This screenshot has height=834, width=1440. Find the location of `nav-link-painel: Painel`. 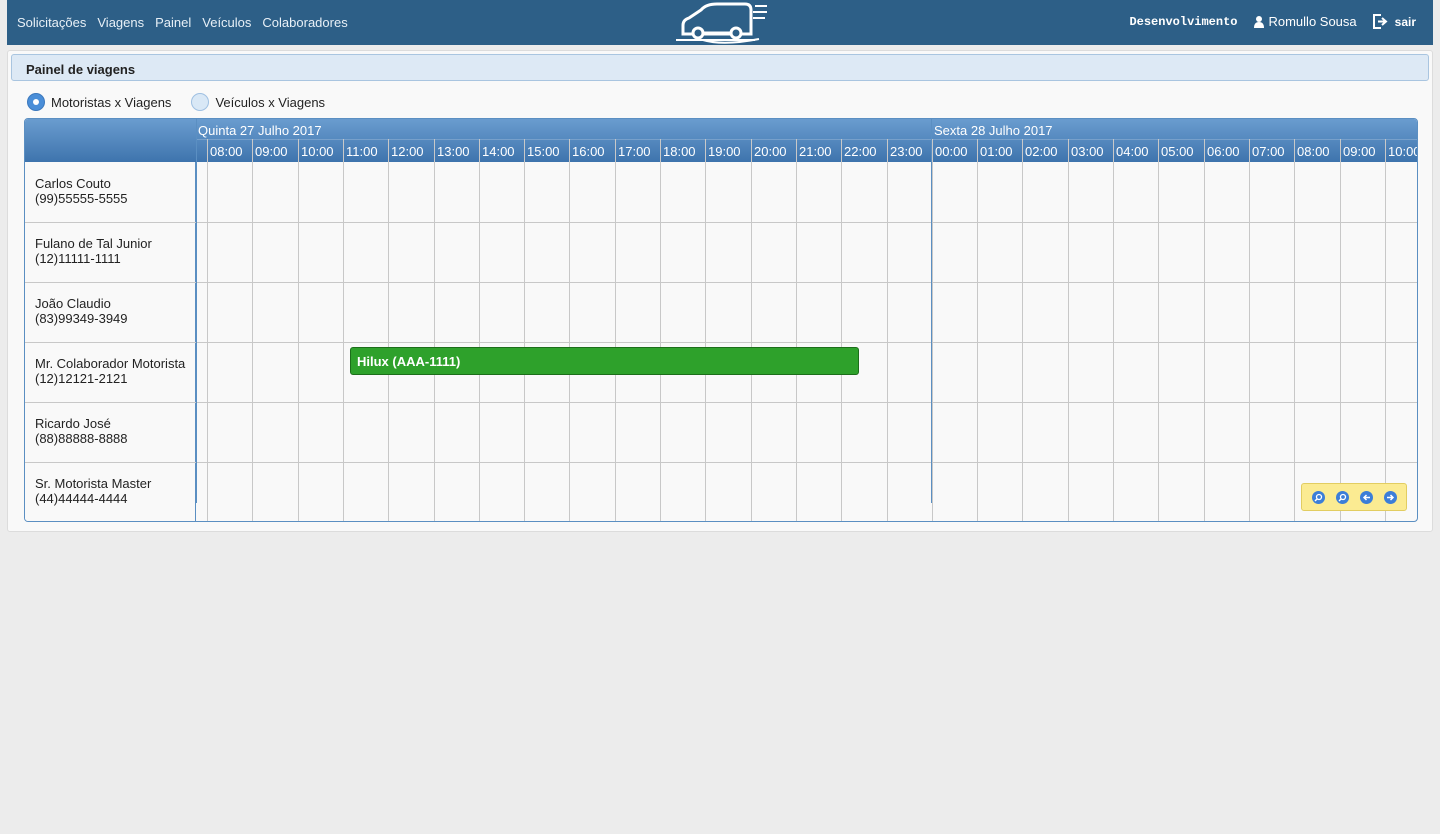

nav-link-painel: Painel is located at coordinates (173, 22).